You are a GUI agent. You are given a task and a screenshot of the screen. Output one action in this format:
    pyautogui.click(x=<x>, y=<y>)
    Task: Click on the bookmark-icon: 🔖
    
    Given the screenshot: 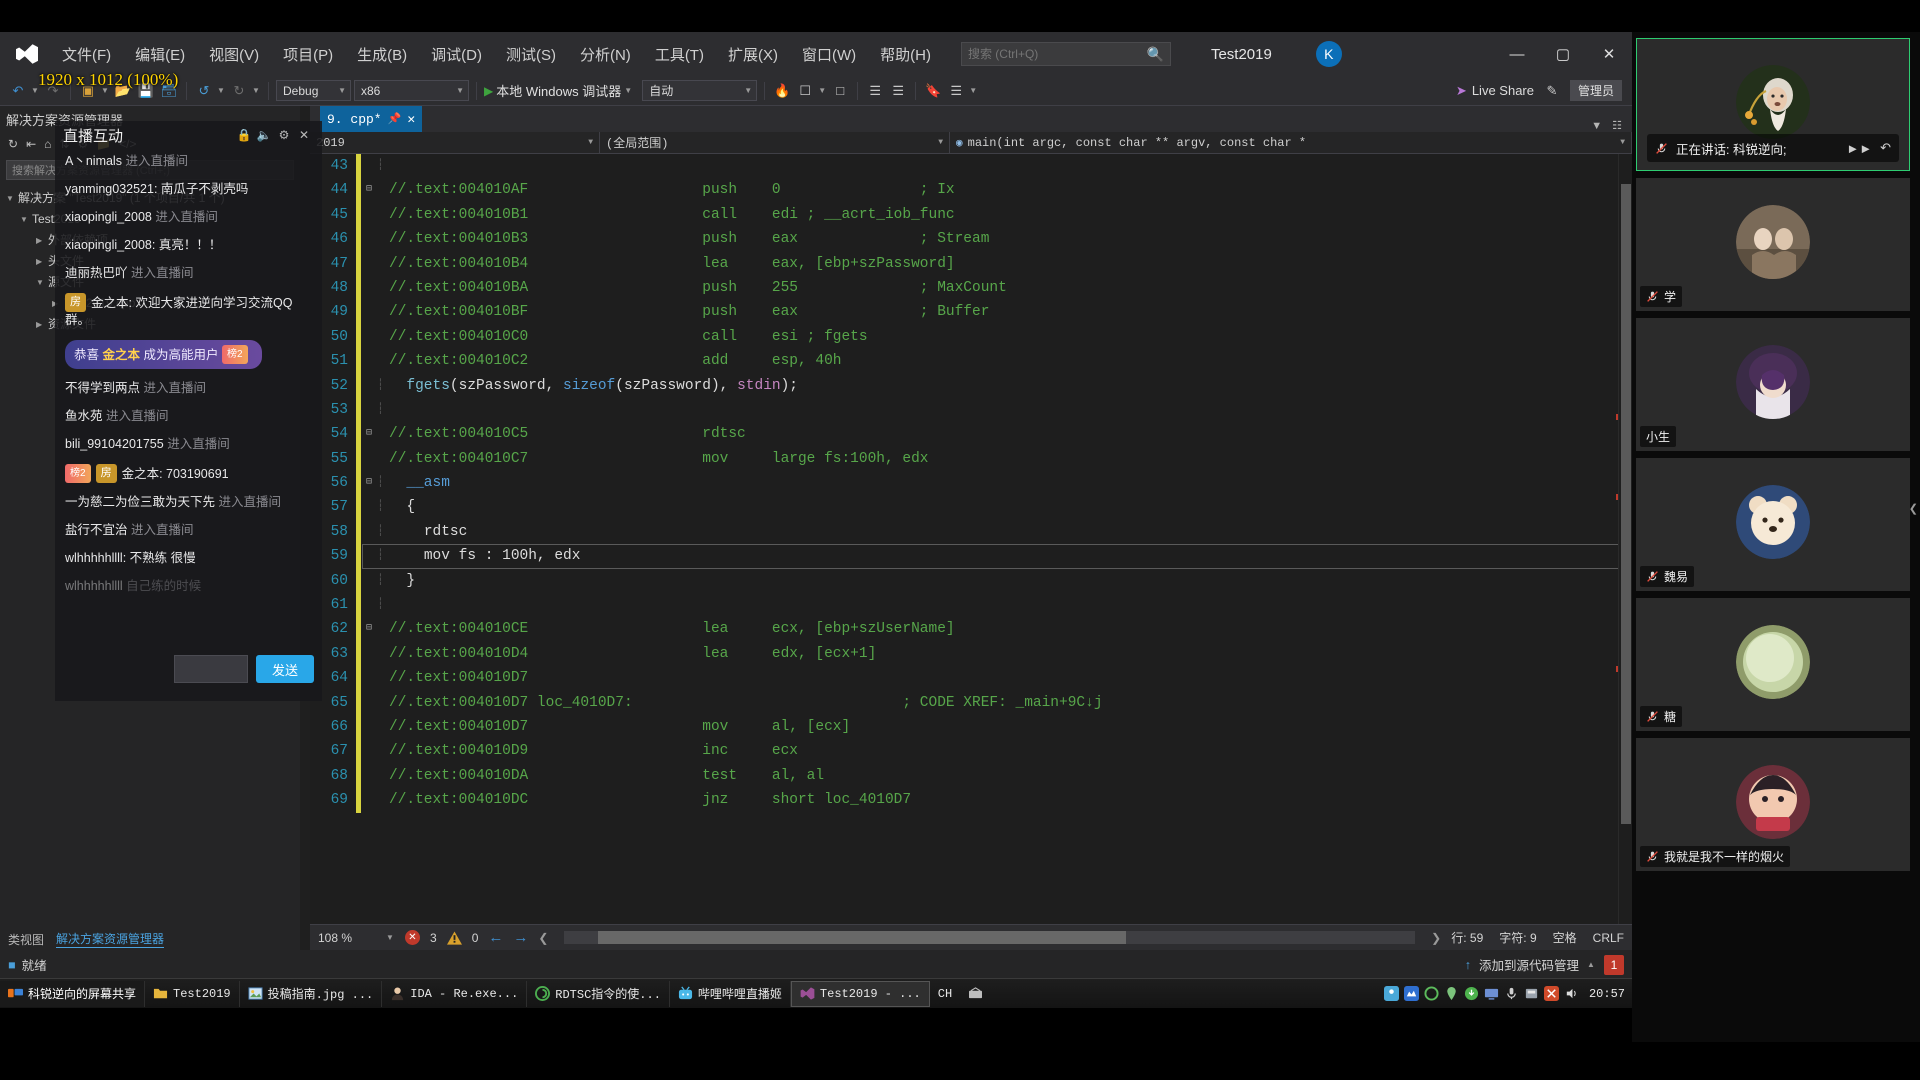 What is the action you would take?
    pyautogui.click(x=933, y=91)
    